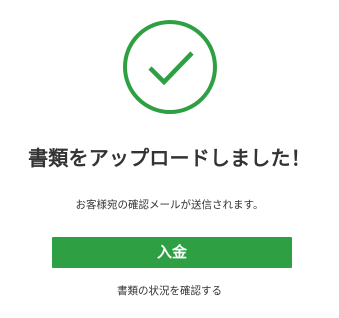 This screenshot has width=339, height=318. I want to click on check-document-status-link: 書類の状況を確認する, so click(169, 290).